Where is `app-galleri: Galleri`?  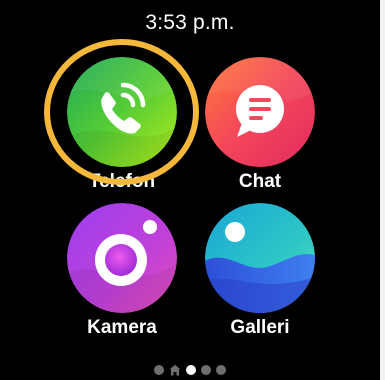 app-galleri: Galleri is located at coordinates (260, 275).